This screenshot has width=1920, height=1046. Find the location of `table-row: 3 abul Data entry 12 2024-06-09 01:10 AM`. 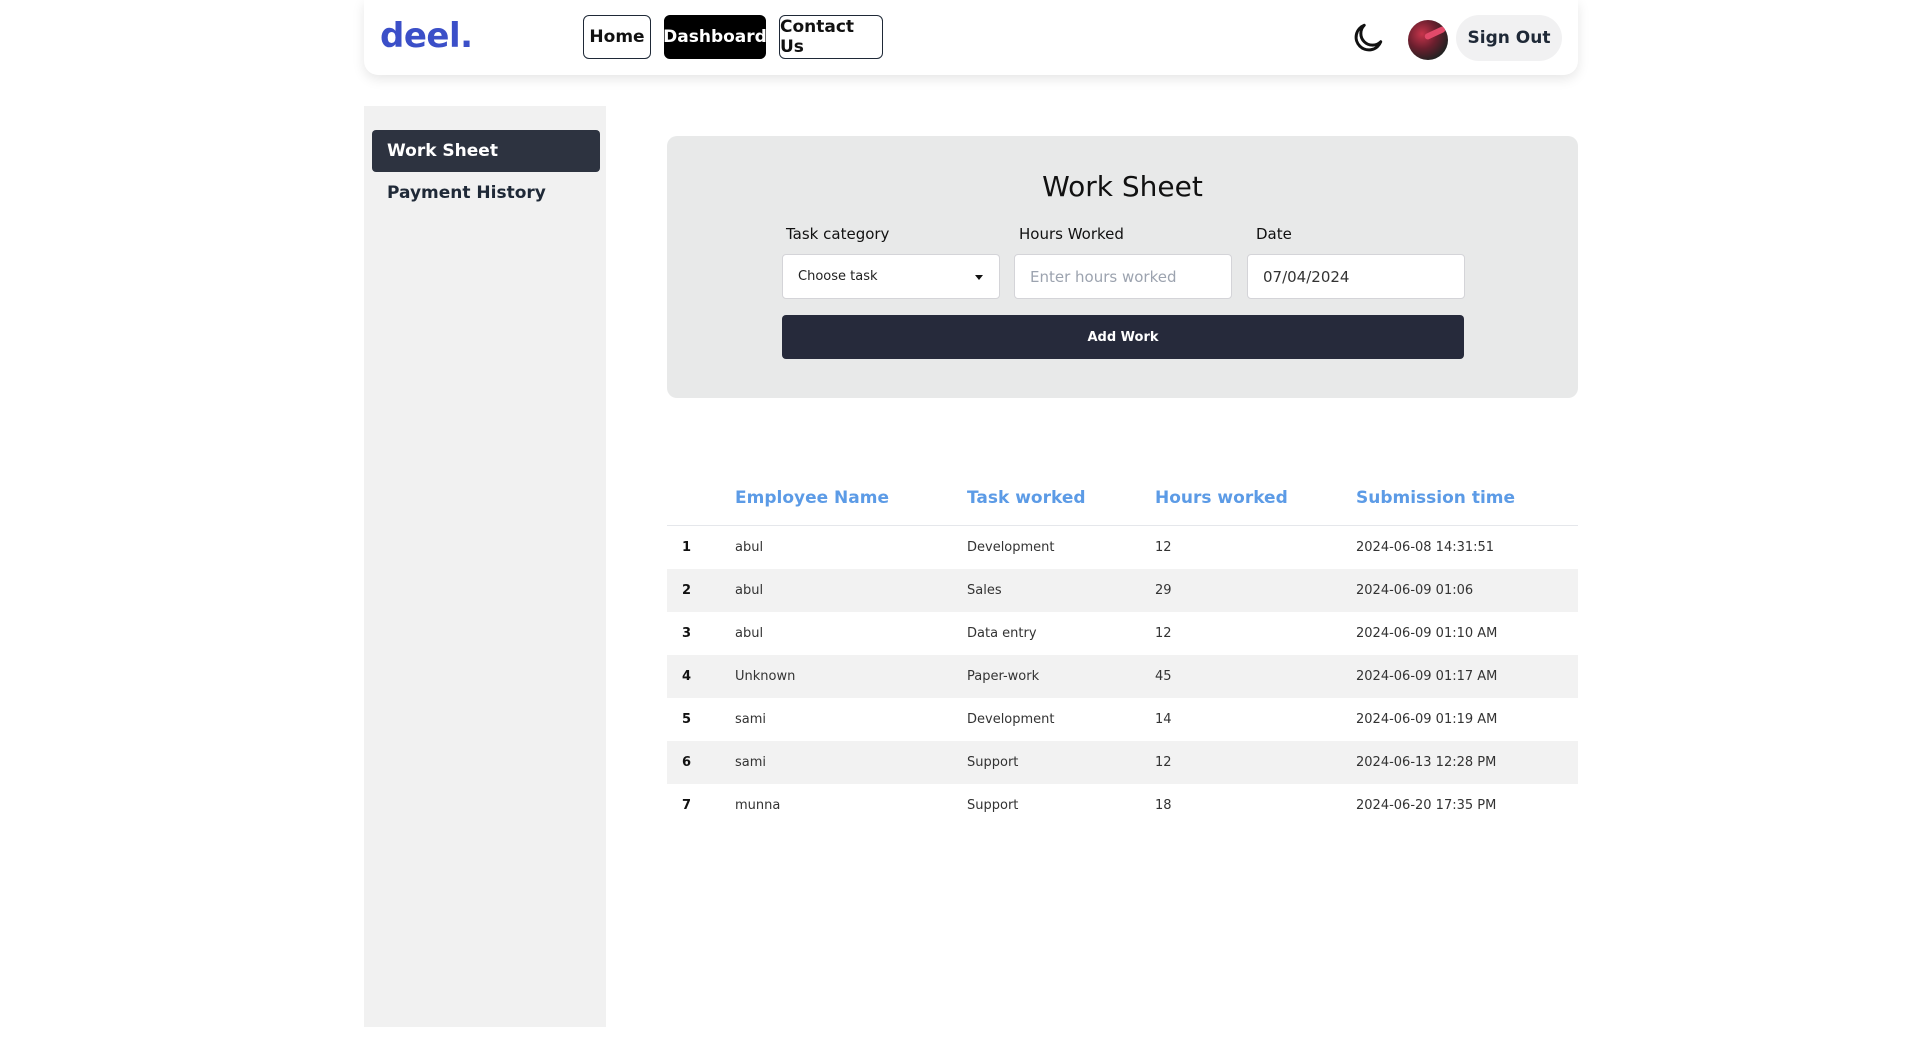

table-row: 3 abul Data entry 12 2024-06-09 01:10 AM is located at coordinates (1122, 633).